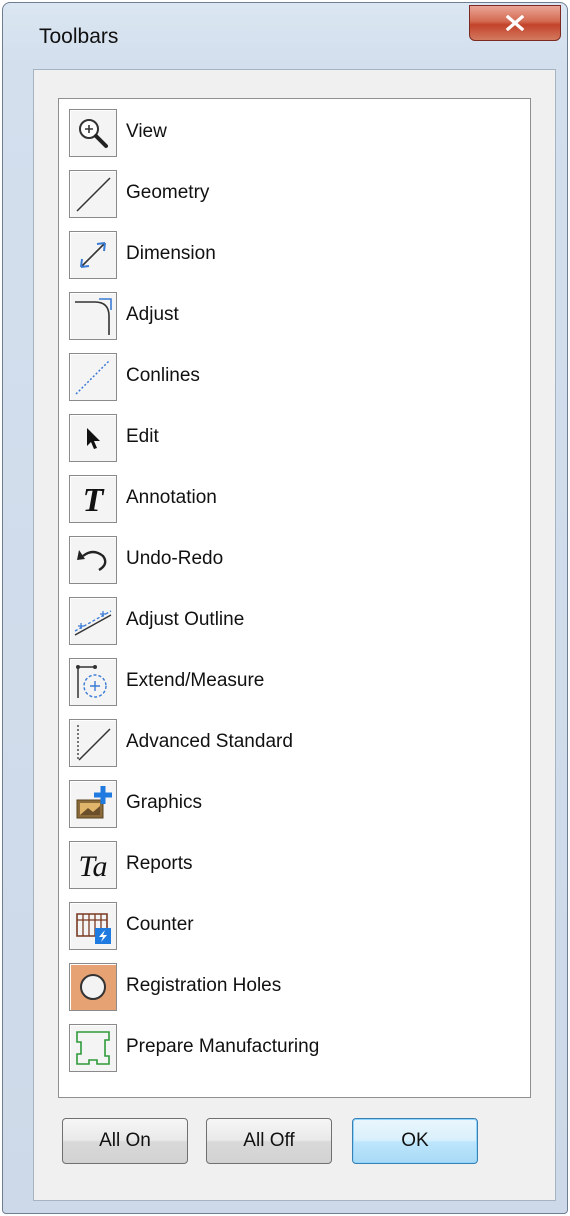 This screenshot has width=570, height=1216. I want to click on dimension-arrow-icon, so click(93, 255).